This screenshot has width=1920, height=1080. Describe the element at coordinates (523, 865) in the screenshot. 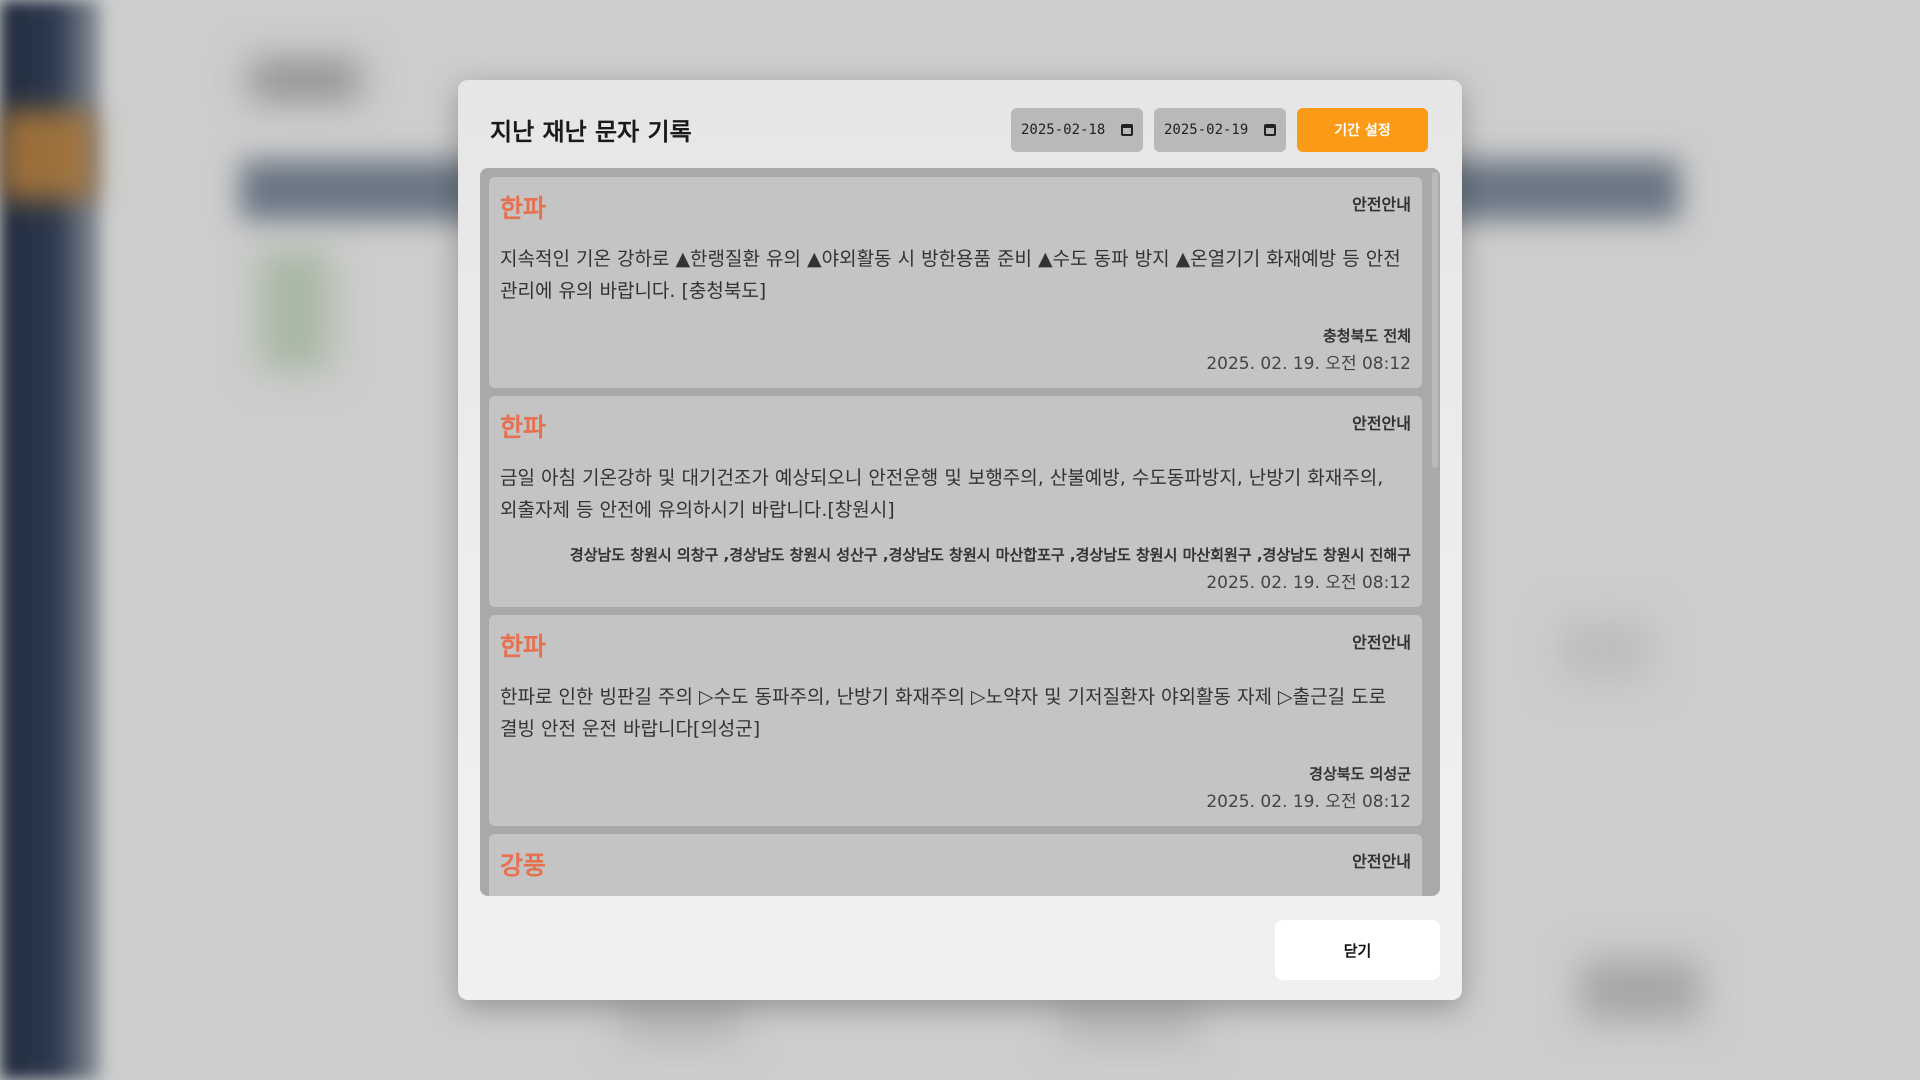

I see `message-type: 강풍` at that location.